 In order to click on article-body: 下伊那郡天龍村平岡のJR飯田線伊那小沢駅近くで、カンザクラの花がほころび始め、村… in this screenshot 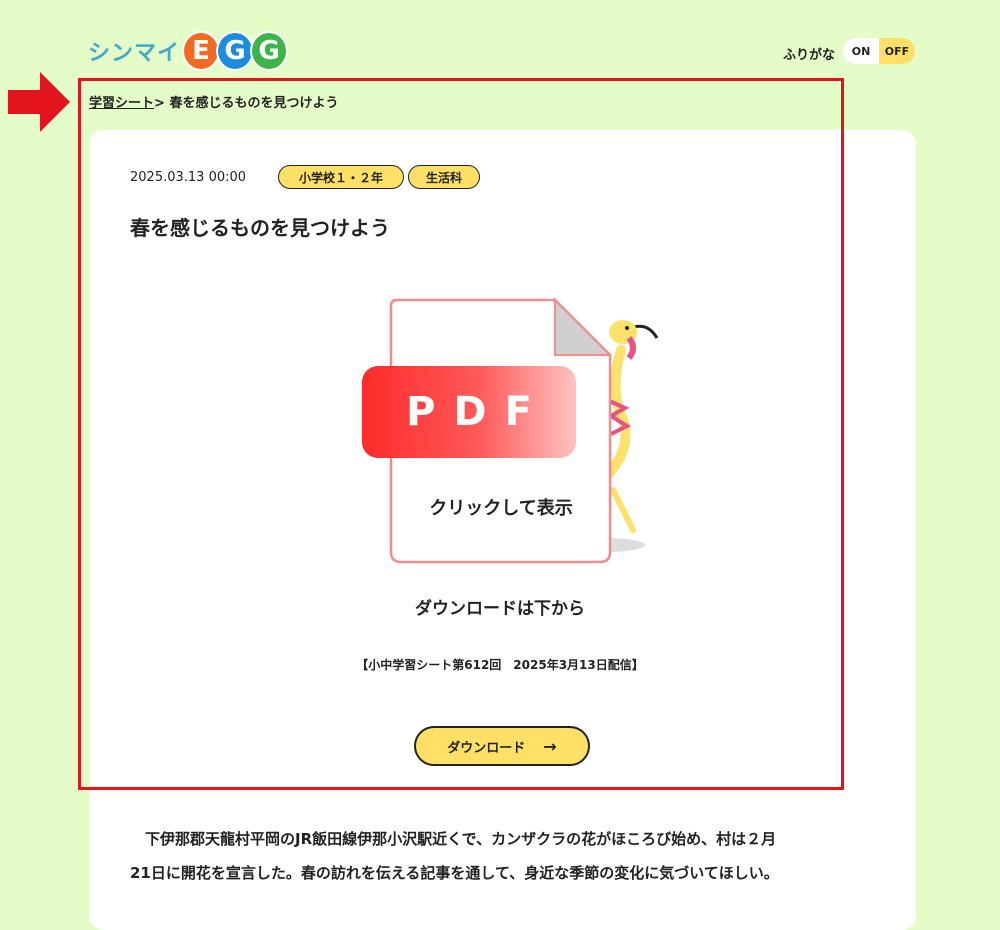, I will do `click(510, 856)`.